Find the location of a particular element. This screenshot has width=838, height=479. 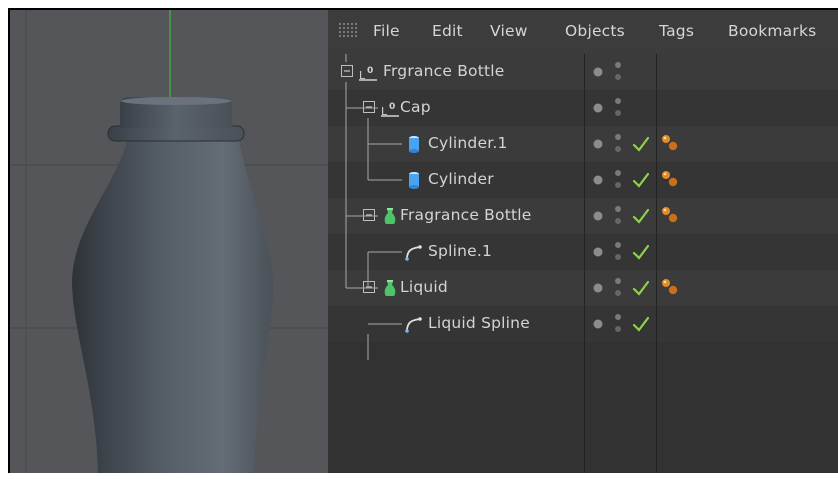

object-label: Cylinder is located at coordinates (461, 179).